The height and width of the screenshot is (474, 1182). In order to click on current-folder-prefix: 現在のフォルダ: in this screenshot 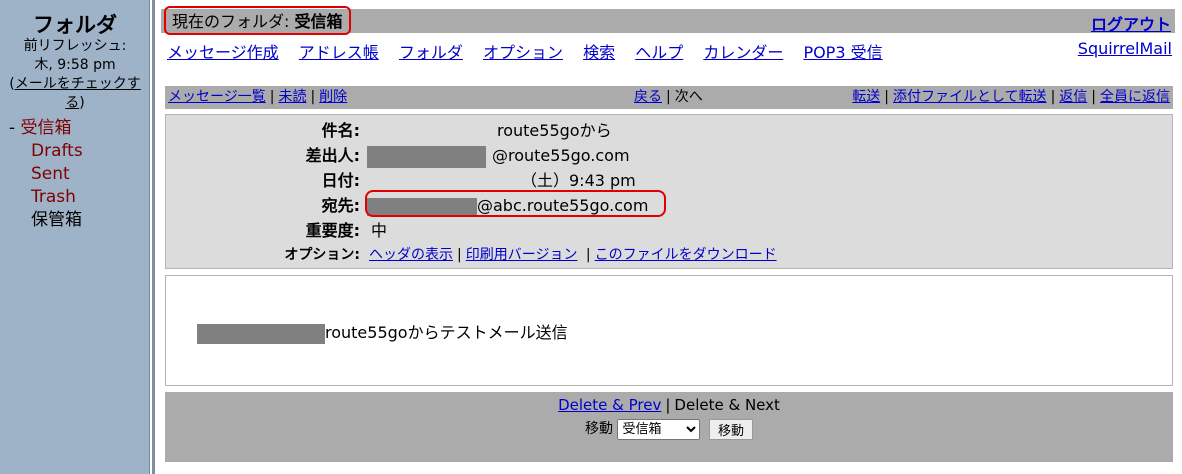, I will do `click(233, 21)`.